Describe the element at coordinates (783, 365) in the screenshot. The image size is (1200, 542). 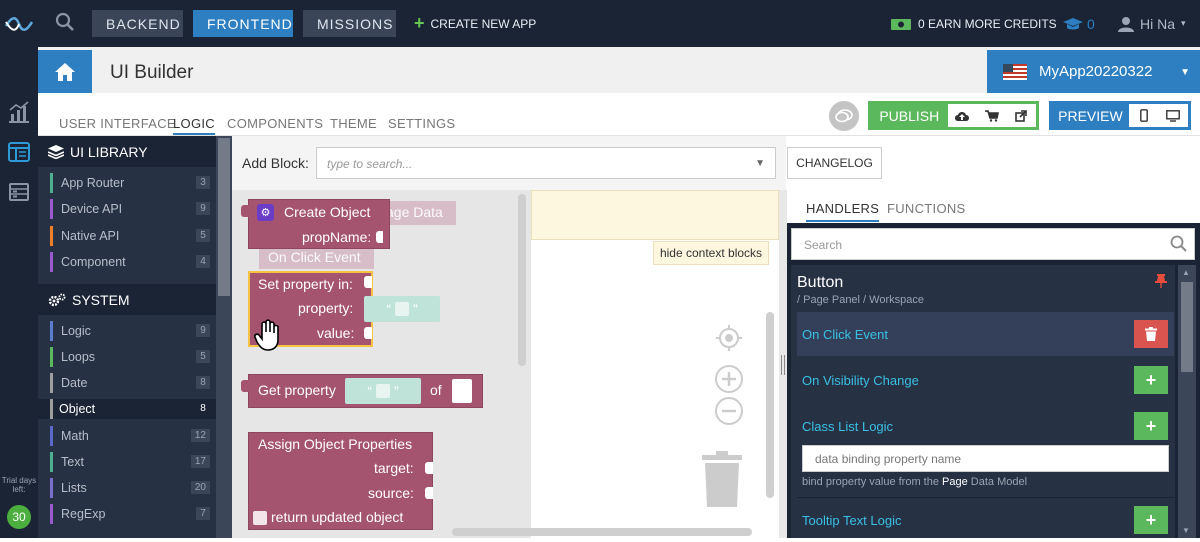
I see `splitter-handle-icon` at that location.